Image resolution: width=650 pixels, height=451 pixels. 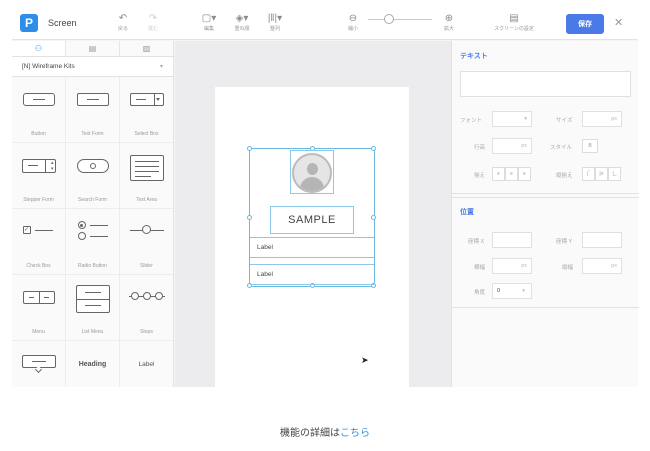 What do you see at coordinates (590, 146) in the screenshot?
I see `bold-button: B` at bounding box center [590, 146].